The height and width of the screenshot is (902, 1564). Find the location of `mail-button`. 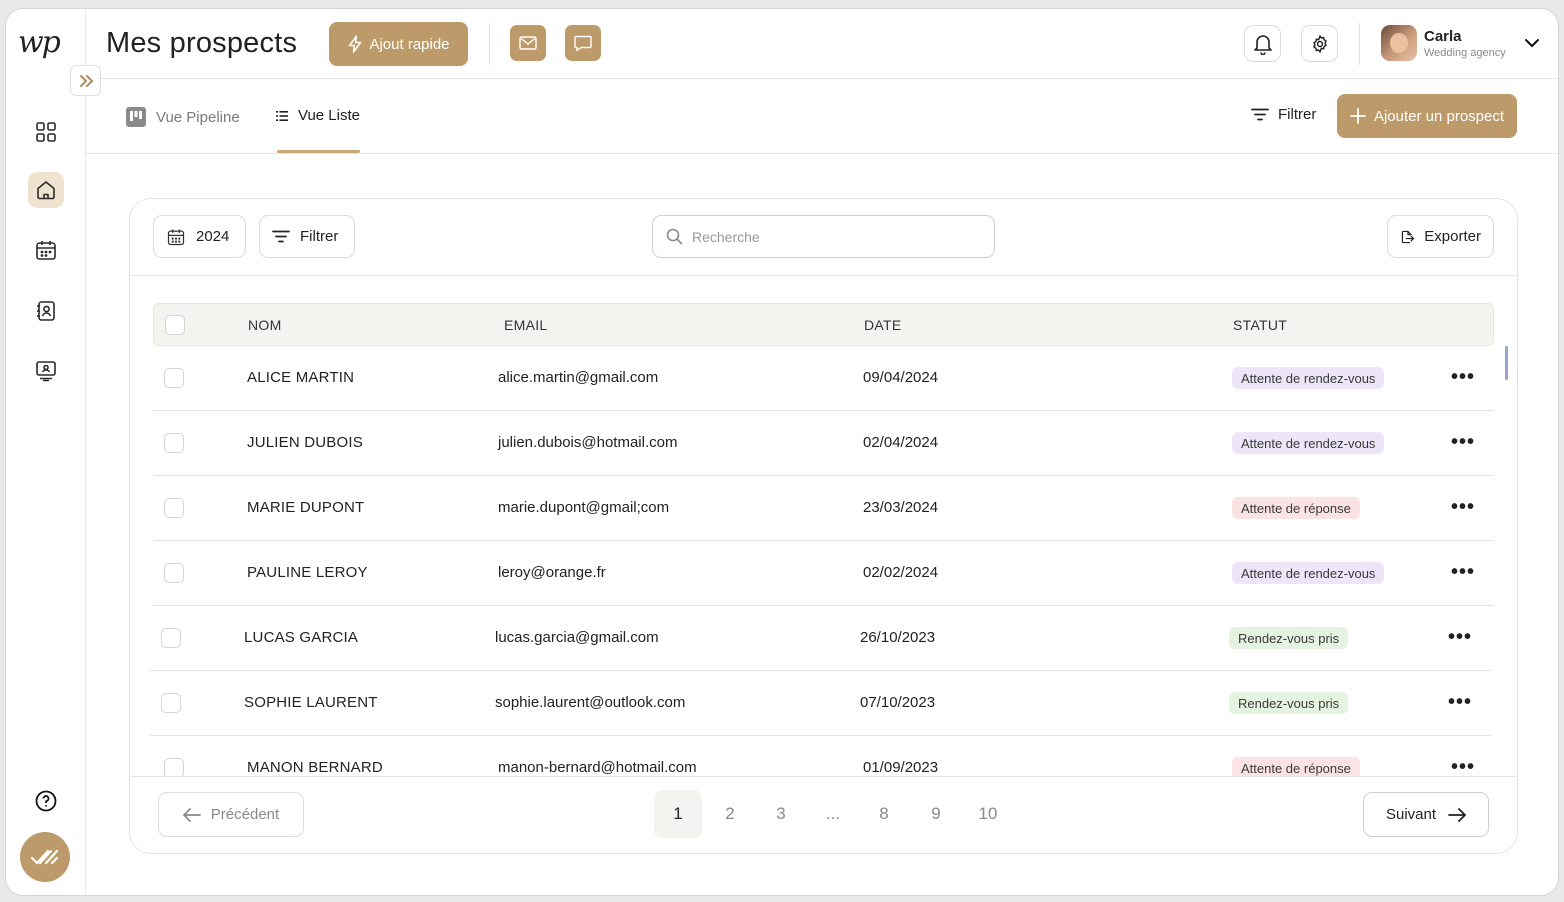

mail-button is located at coordinates (528, 43).